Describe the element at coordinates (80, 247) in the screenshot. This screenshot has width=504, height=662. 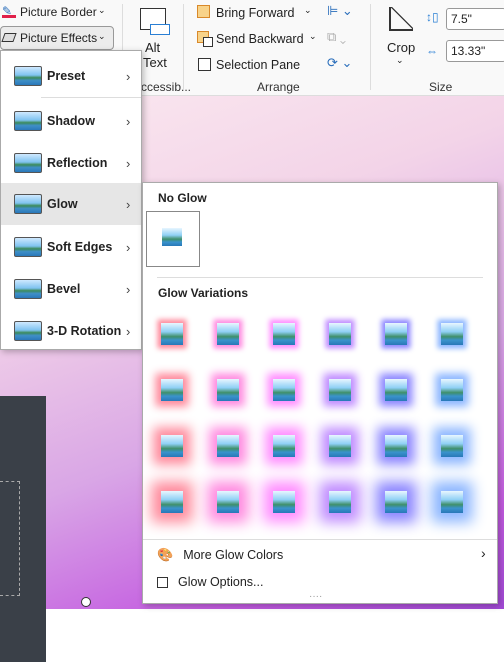
I see `menu-item-label: Soft Edges` at that location.